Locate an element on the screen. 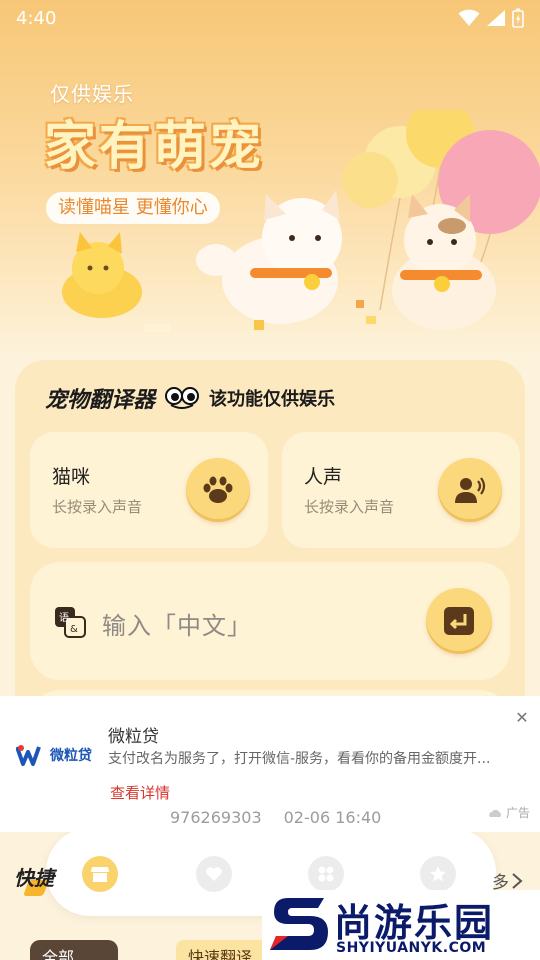 This screenshot has height=960, width=540. translator-header: 宠物翻译器 该功能仅供娱乐 is located at coordinates (190, 398).